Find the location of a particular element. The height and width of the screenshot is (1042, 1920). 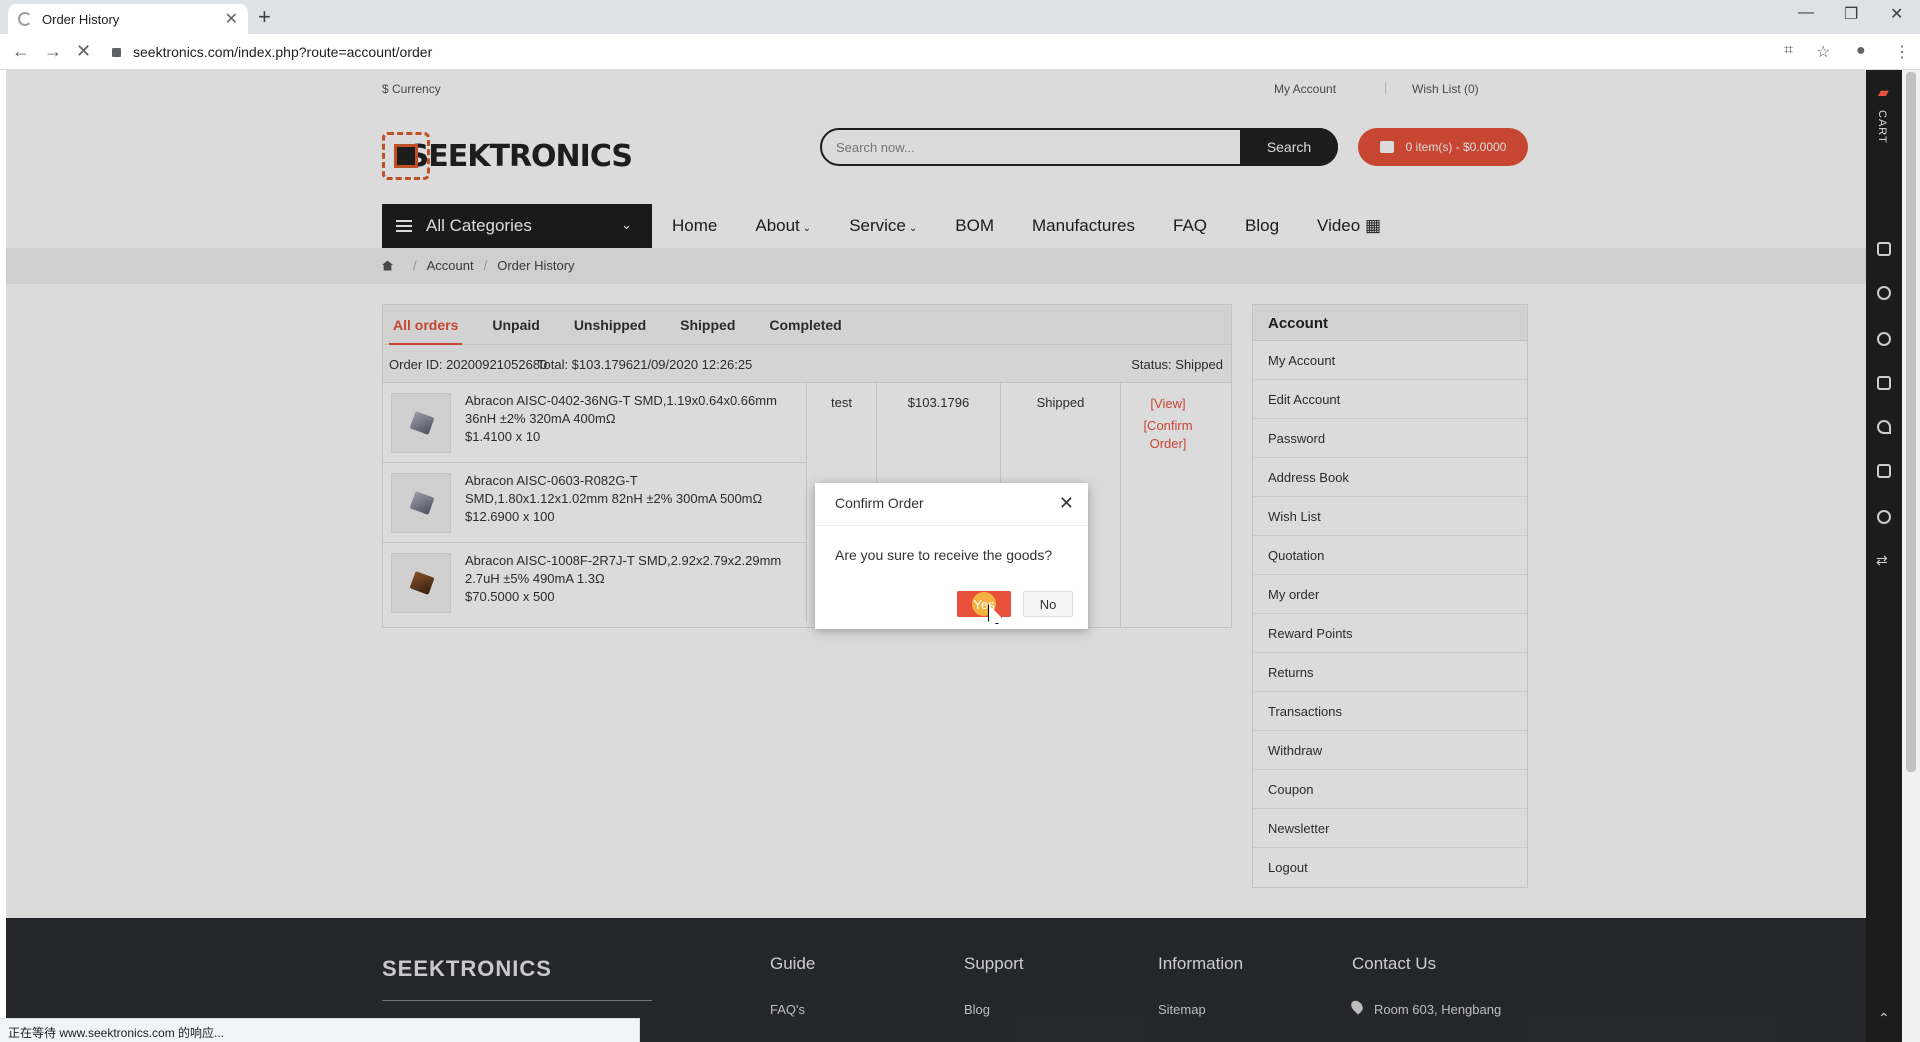

back-icon: ← is located at coordinates (21, 51).